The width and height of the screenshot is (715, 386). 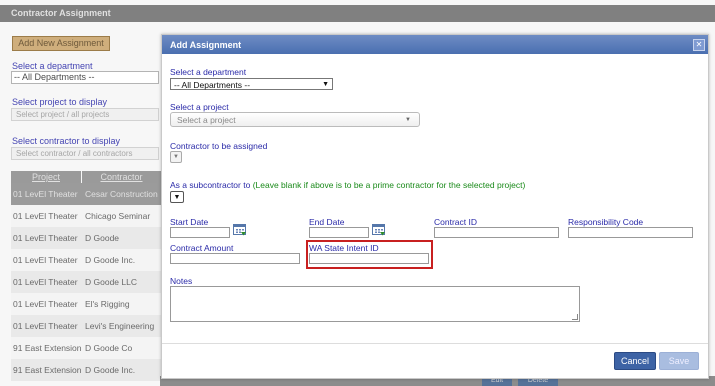 What do you see at coordinates (295, 119) in the screenshot?
I see `project-select: Select a project ▼` at bounding box center [295, 119].